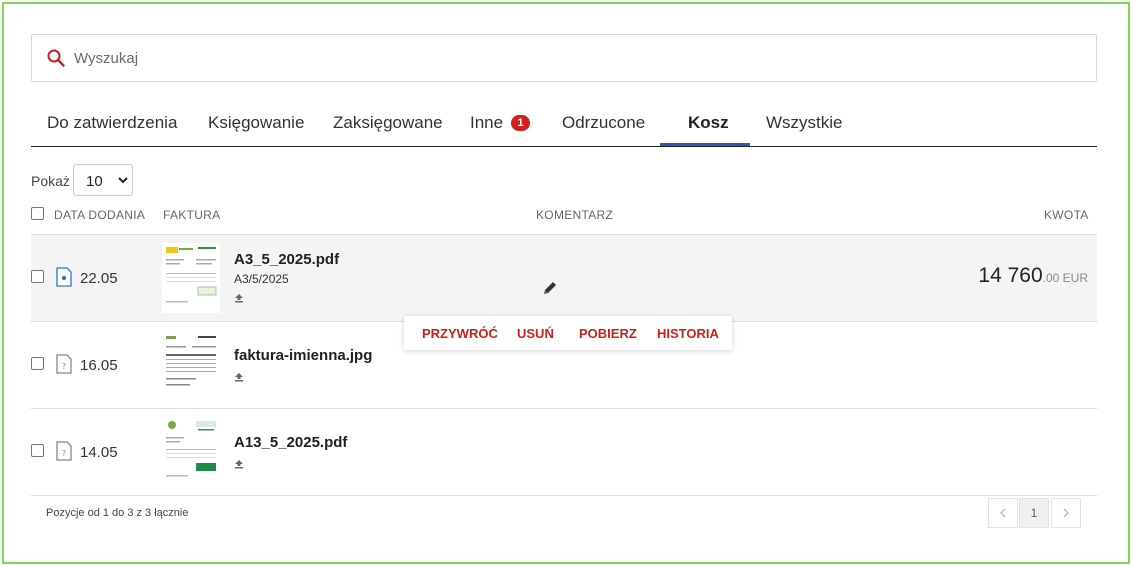  I want to click on row-date: 16.05, so click(99, 365).